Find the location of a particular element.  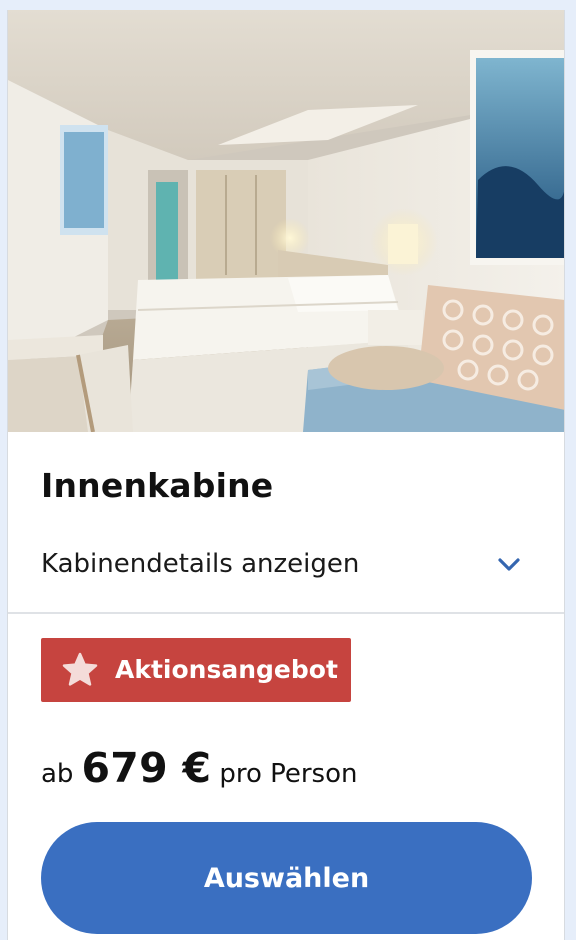

price-line: ab 679 € pro Person is located at coordinates (199, 768).